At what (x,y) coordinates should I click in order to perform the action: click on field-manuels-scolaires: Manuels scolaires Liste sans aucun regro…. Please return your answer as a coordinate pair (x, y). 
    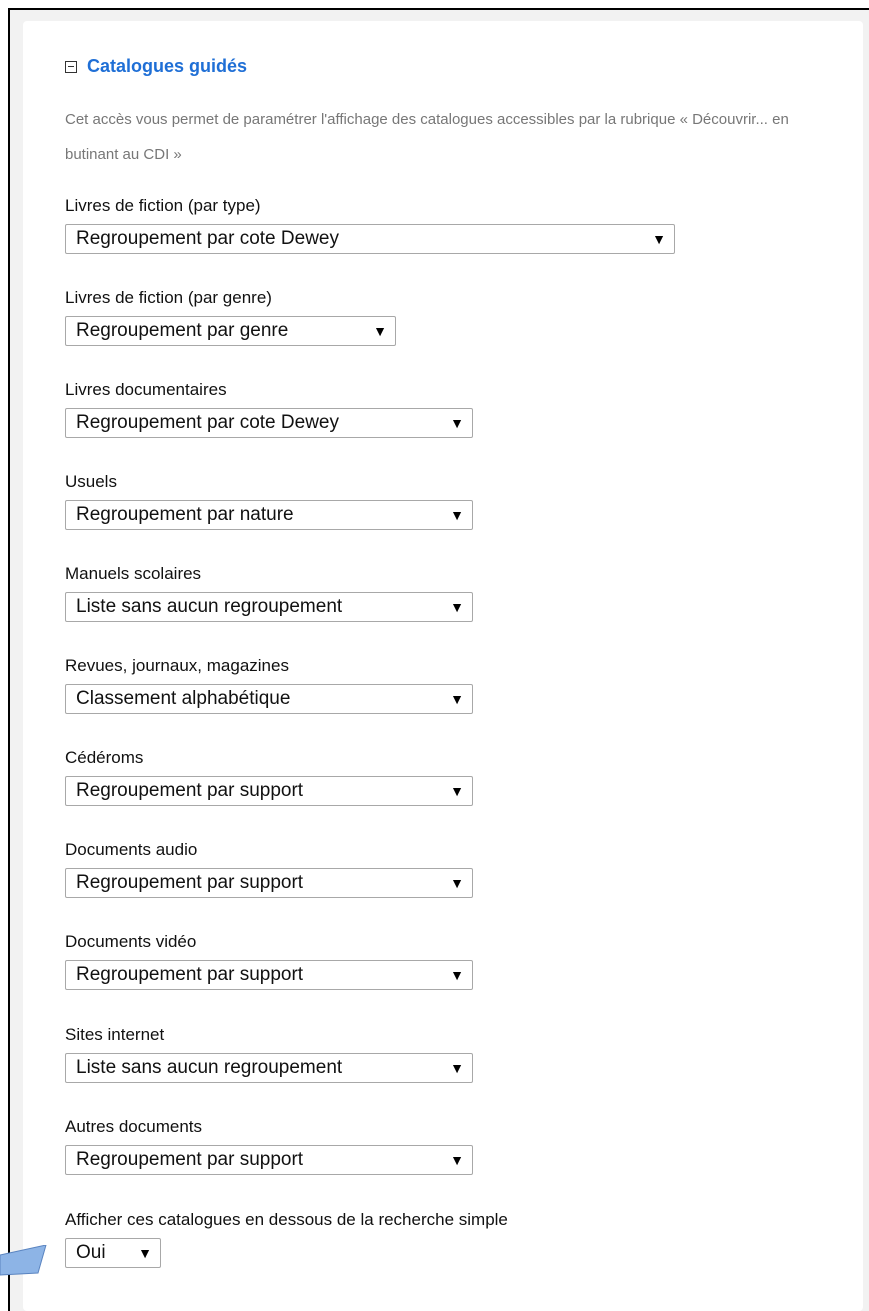
    Looking at the image, I should click on (269, 593).